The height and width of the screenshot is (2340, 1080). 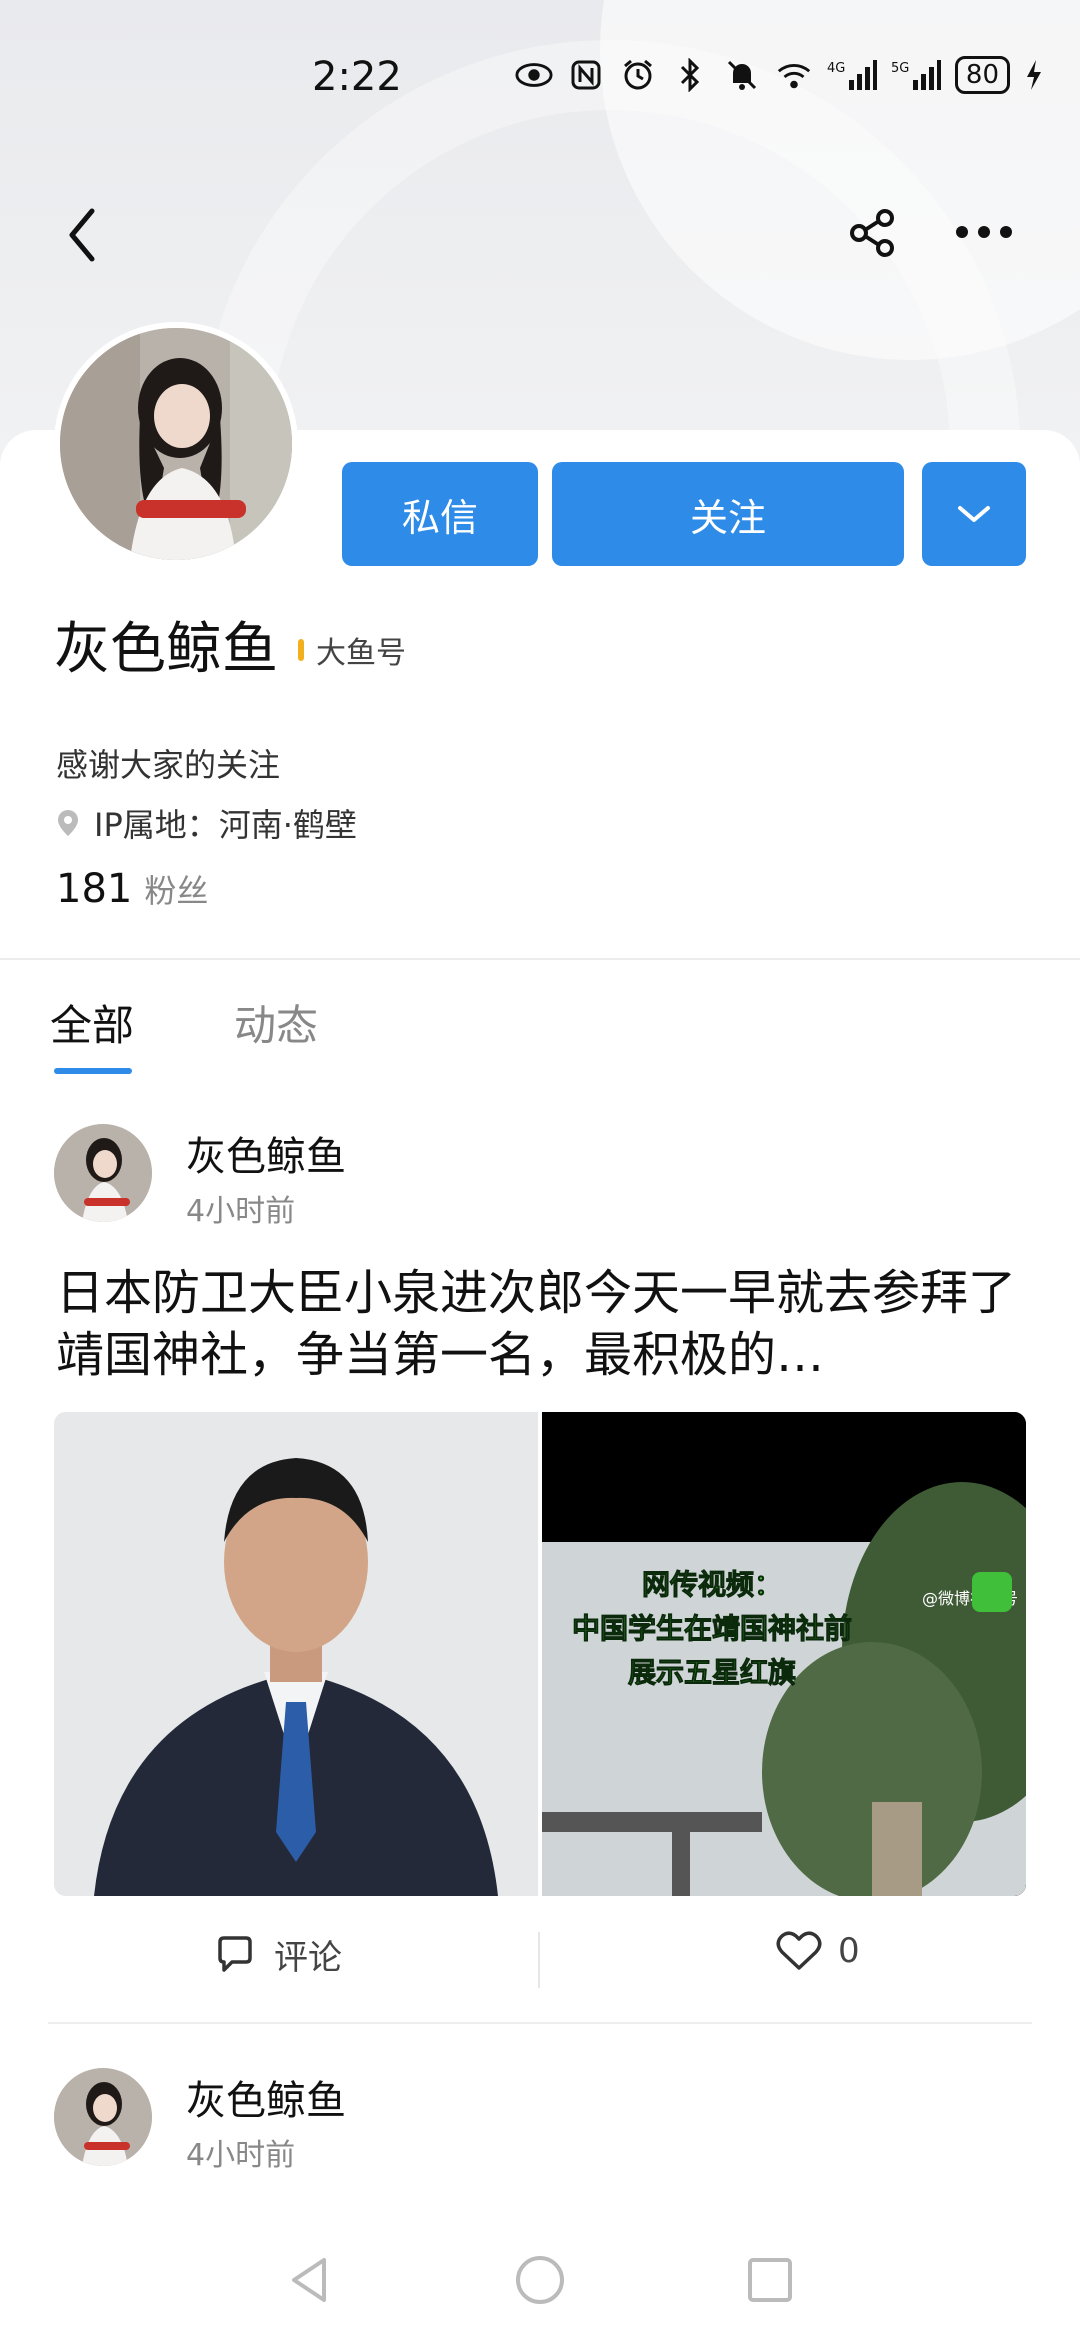 I want to click on profile-avatar, so click(x=176, y=444).